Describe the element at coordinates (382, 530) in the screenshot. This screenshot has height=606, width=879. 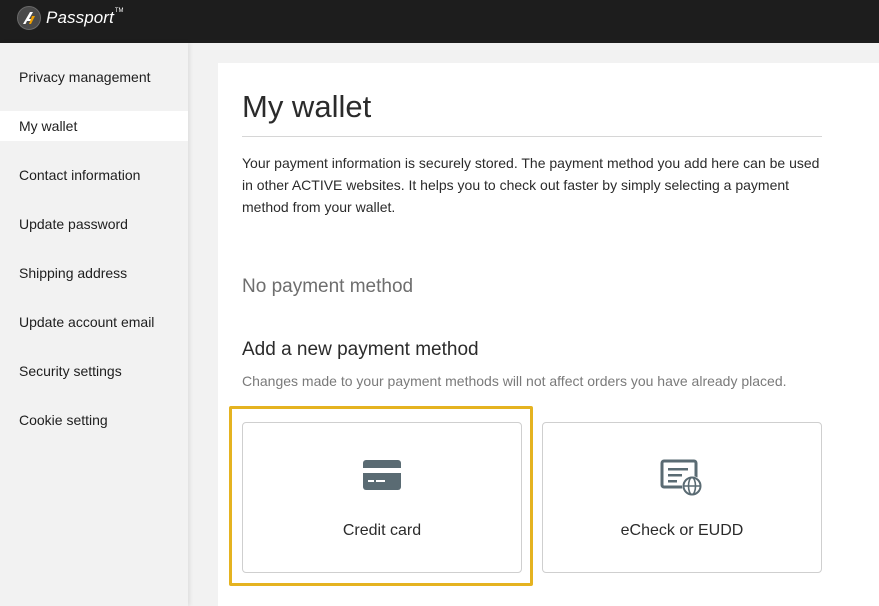
I see `credit-card-label: Credit card` at that location.